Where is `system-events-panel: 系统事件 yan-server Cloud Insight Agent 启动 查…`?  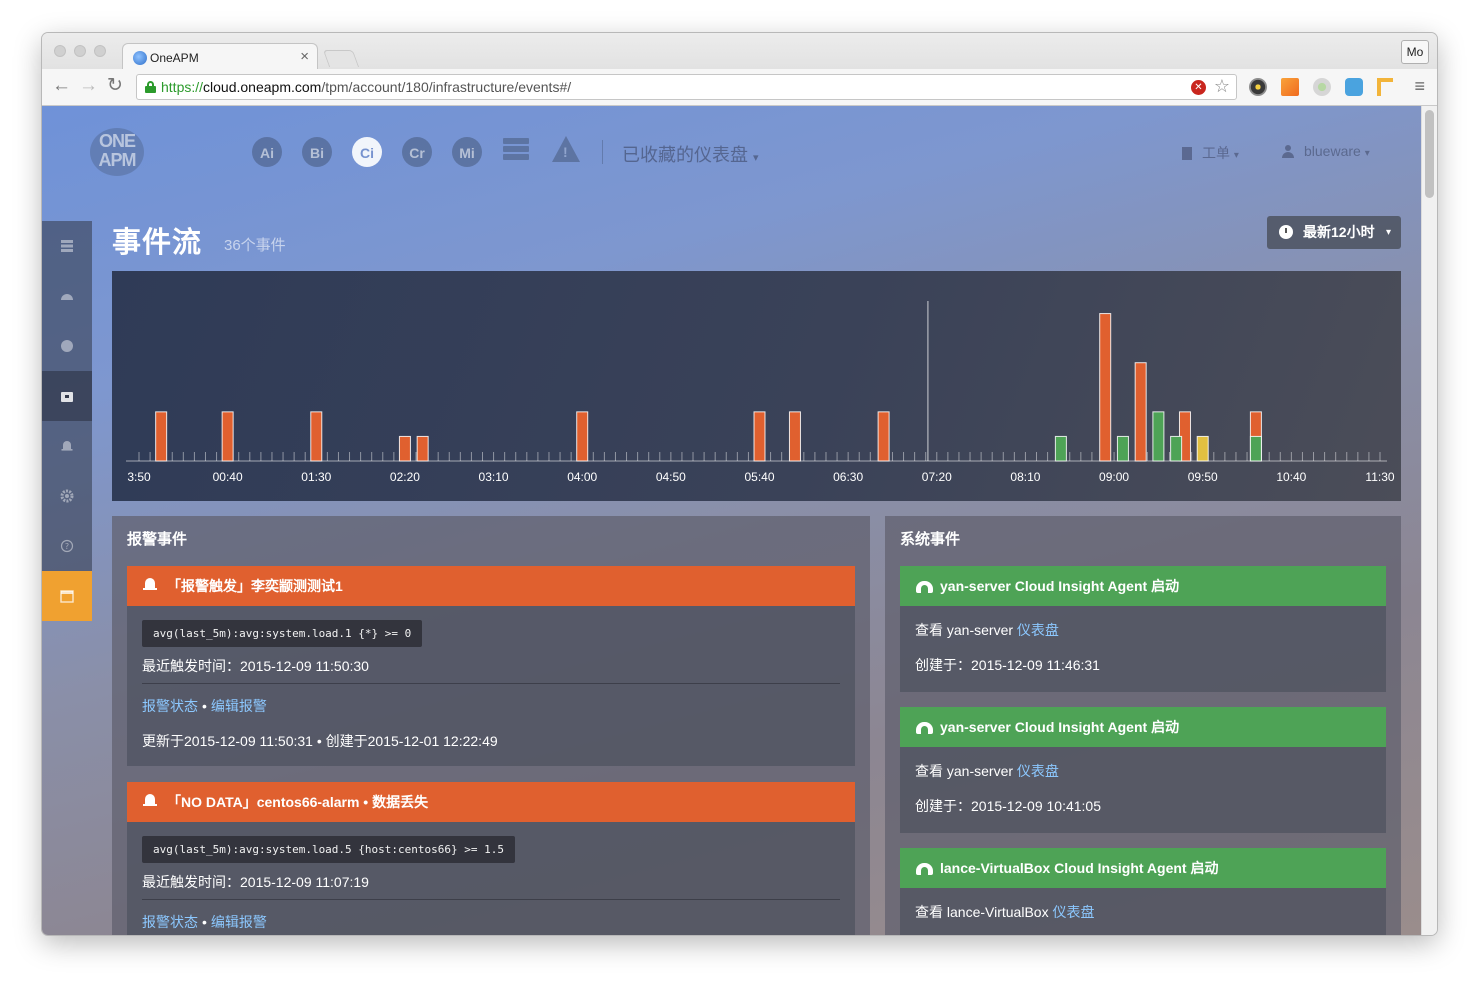 system-events-panel: 系统事件 yan-server Cloud Insight Agent 启动 查… is located at coordinates (1143, 725).